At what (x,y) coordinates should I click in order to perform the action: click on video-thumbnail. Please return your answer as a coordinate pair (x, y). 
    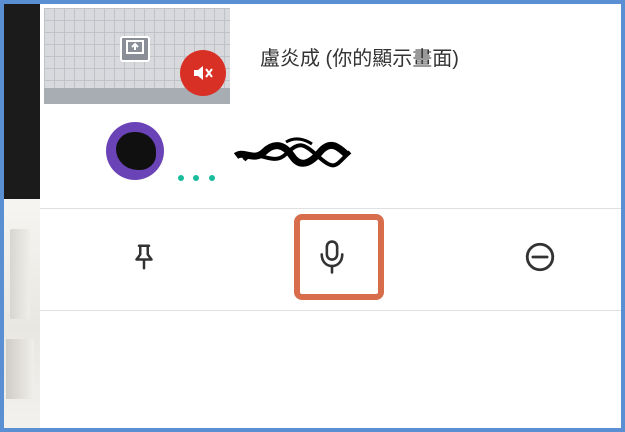
    Looking at the image, I should click on (137, 56).